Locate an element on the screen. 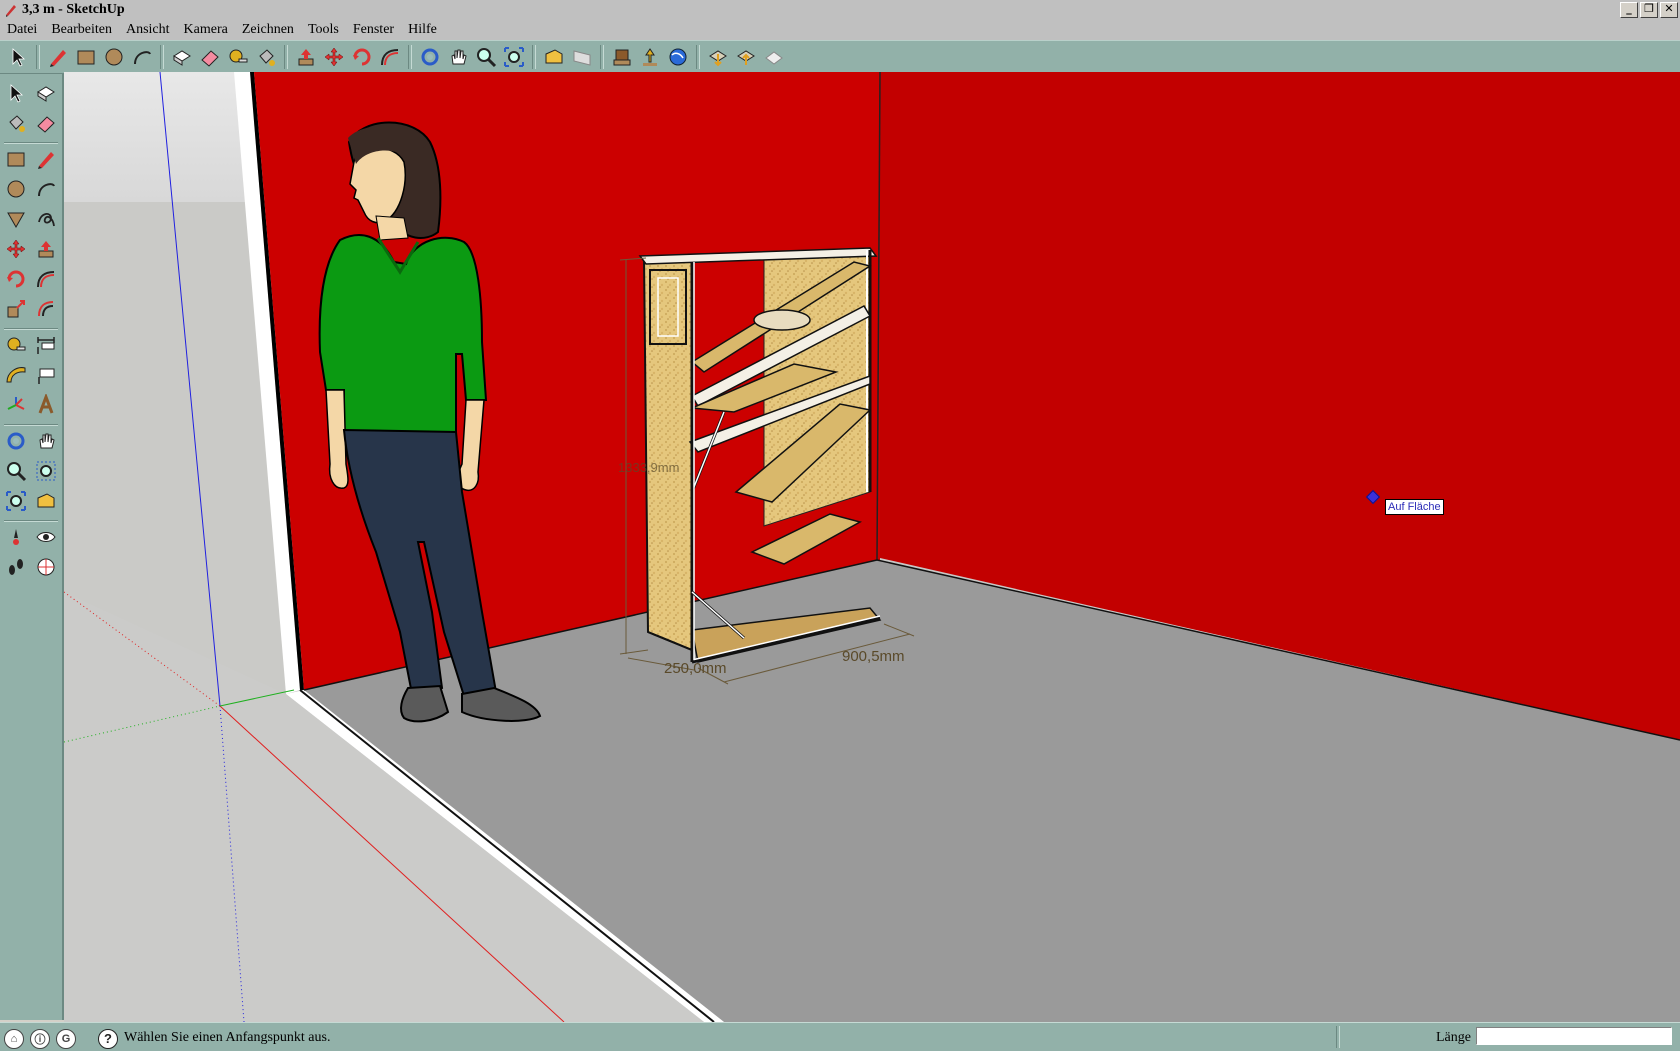 This screenshot has height=1051, width=1680. palette-follow-me-button is located at coordinates (46, 279).